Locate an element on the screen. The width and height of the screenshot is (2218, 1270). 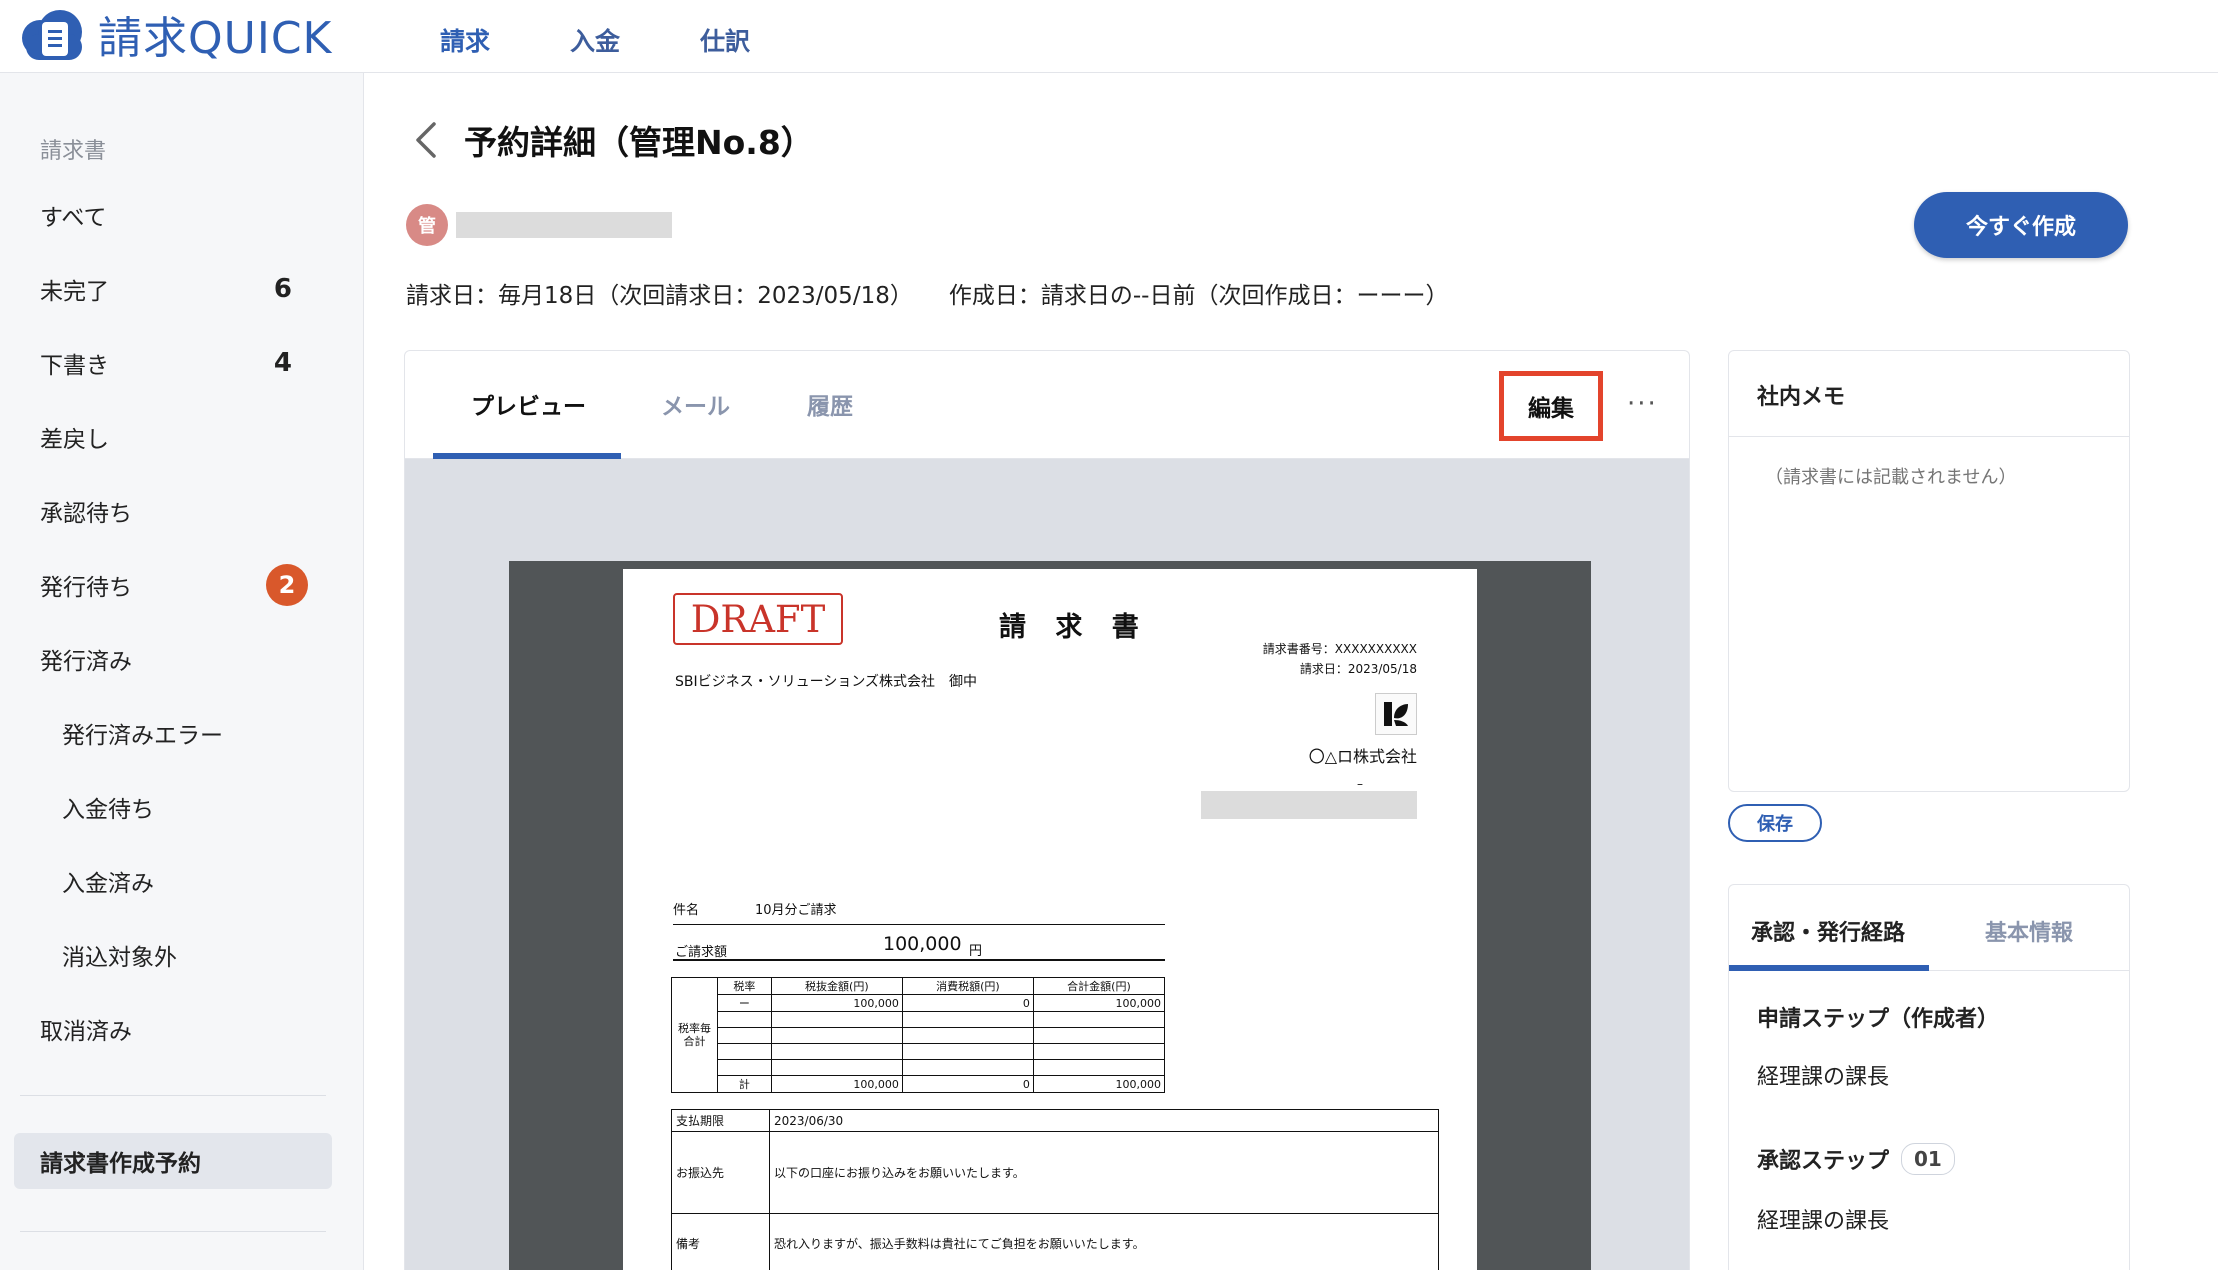
invoice-number: 請求書番号：XXXXXXXXXX is located at coordinates (1339, 649).